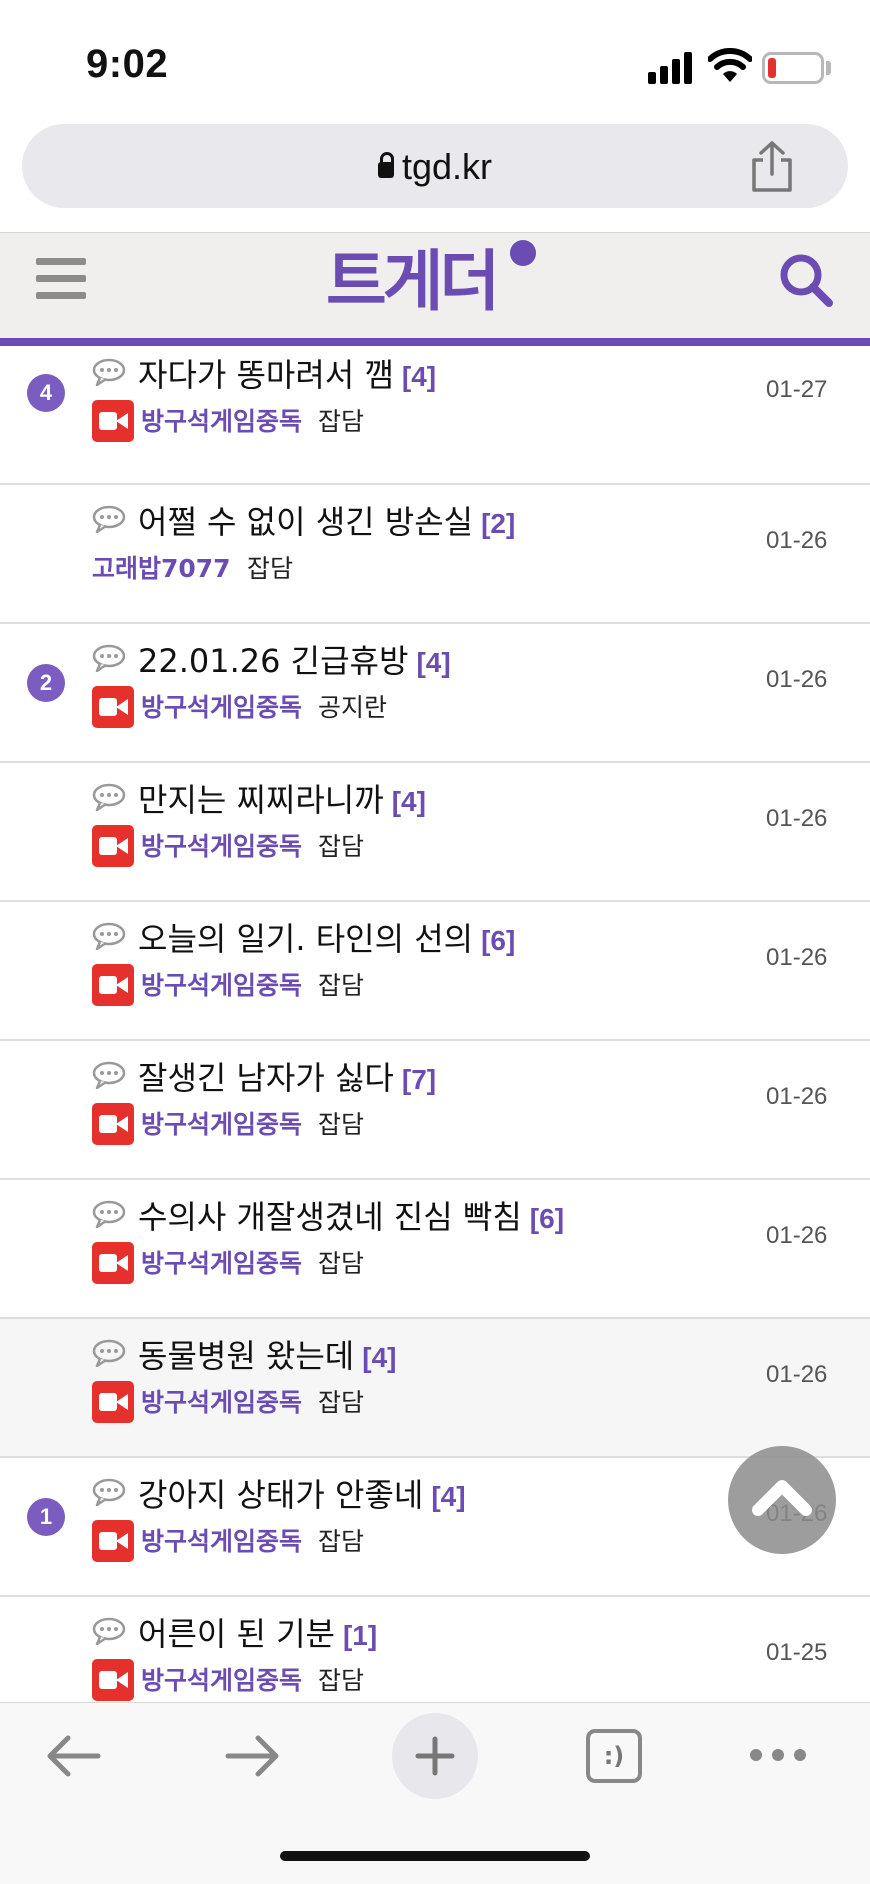  What do you see at coordinates (360, 1635) in the screenshot?
I see `comment-count: [1]` at bounding box center [360, 1635].